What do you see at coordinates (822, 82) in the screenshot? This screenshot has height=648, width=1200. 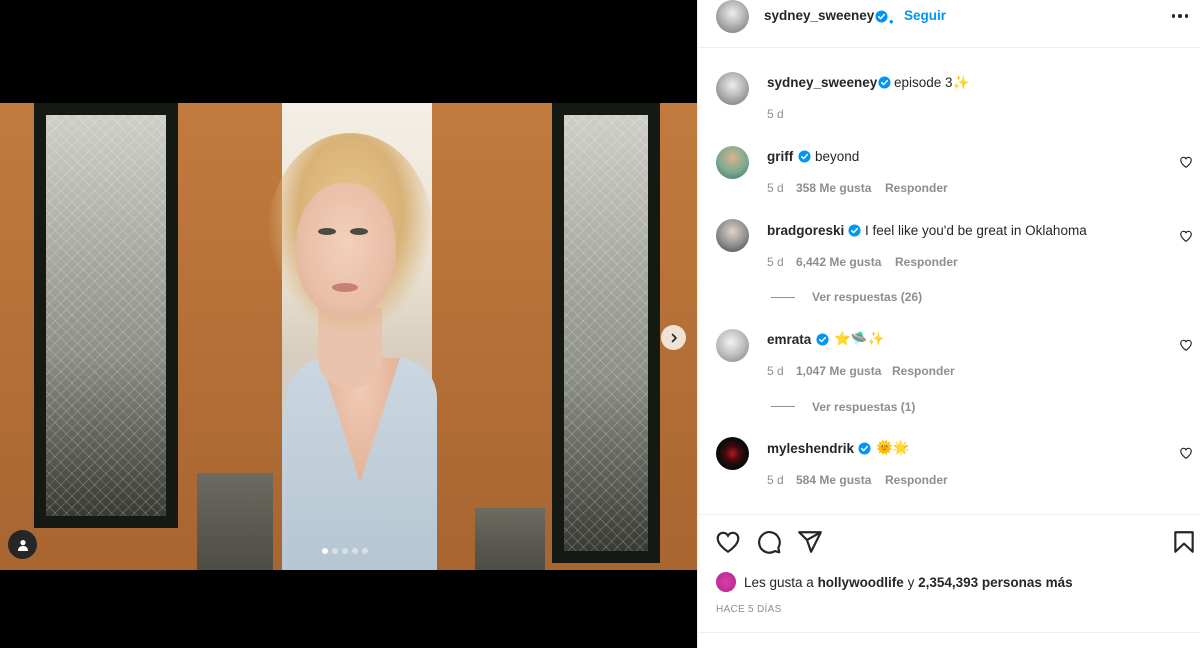 I see `caption-username: sydney_sweeney` at bounding box center [822, 82].